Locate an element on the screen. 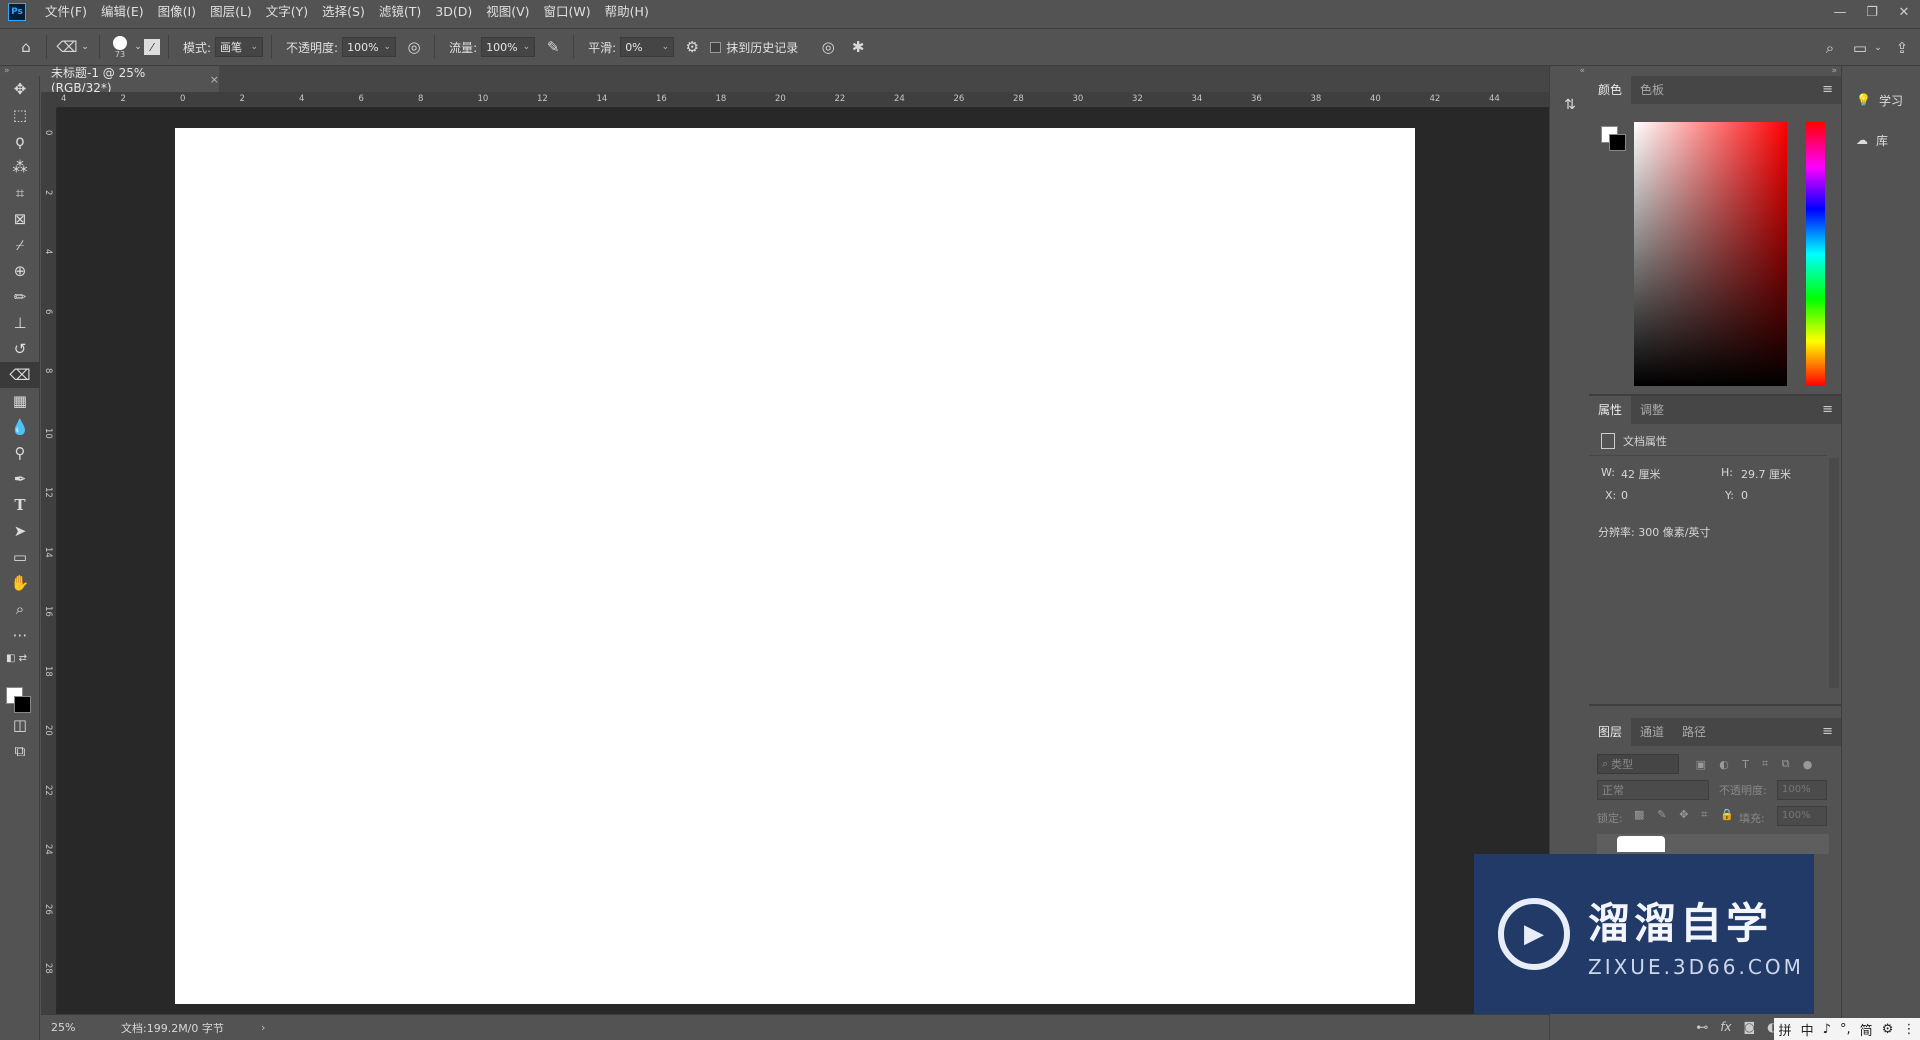 The height and width of the screenshot is (1040, 1920). panels-collapse-icon: » is located at coordinates (1715, 71).